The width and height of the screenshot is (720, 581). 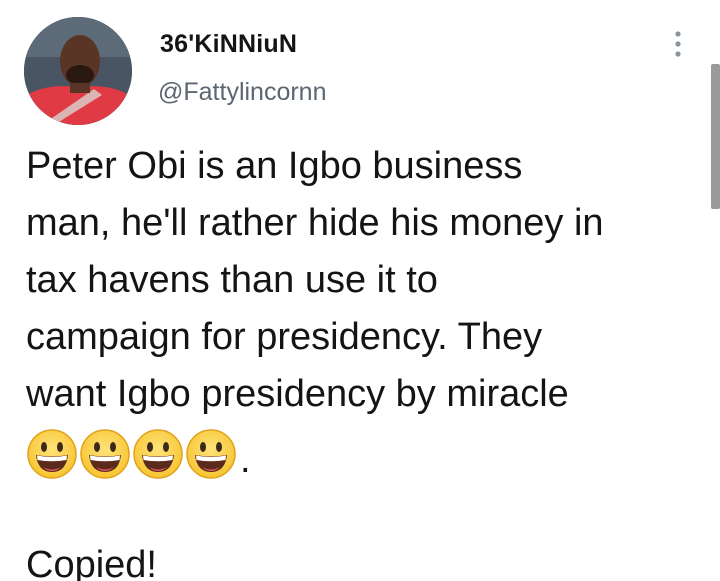 I want to click on tweet-line: man, he'll rather hide his money in, so click(x=315, y=223).